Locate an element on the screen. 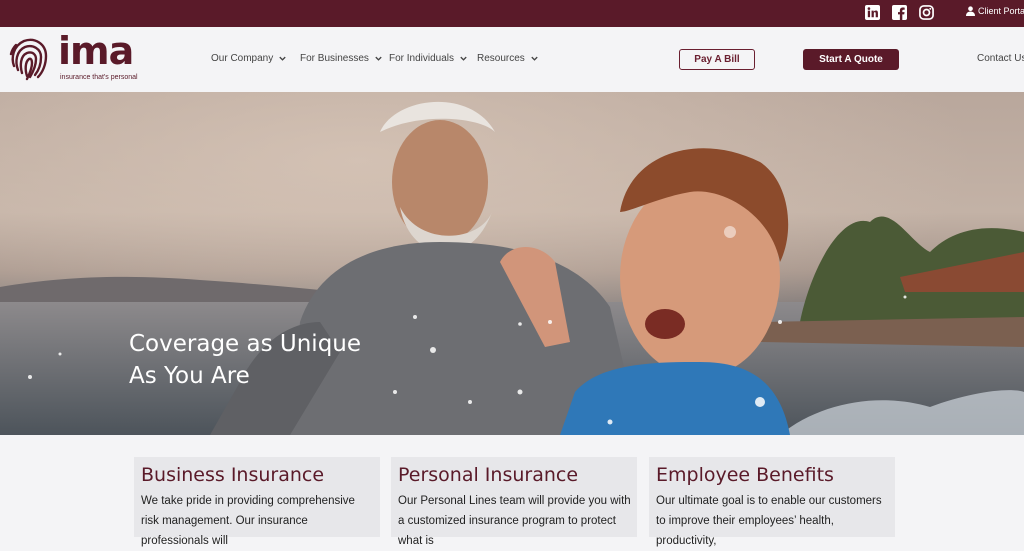 This screenshot has width=1024, height=551. nav-for-businesses: For Businesses is located at coordinates (341, 58).